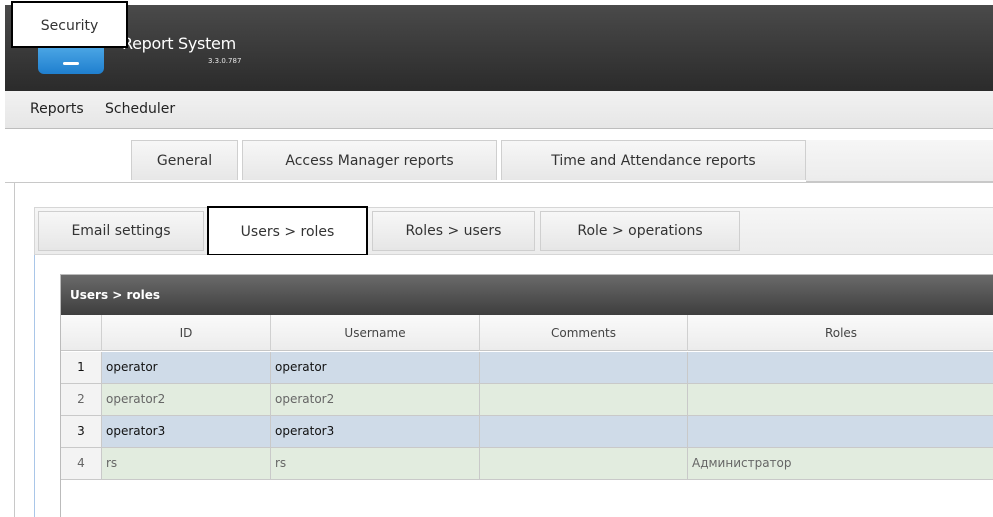 This screenshot has height=517, width=993. I want to click on table-row: 2 operator2 operator2, so click(527, 400).